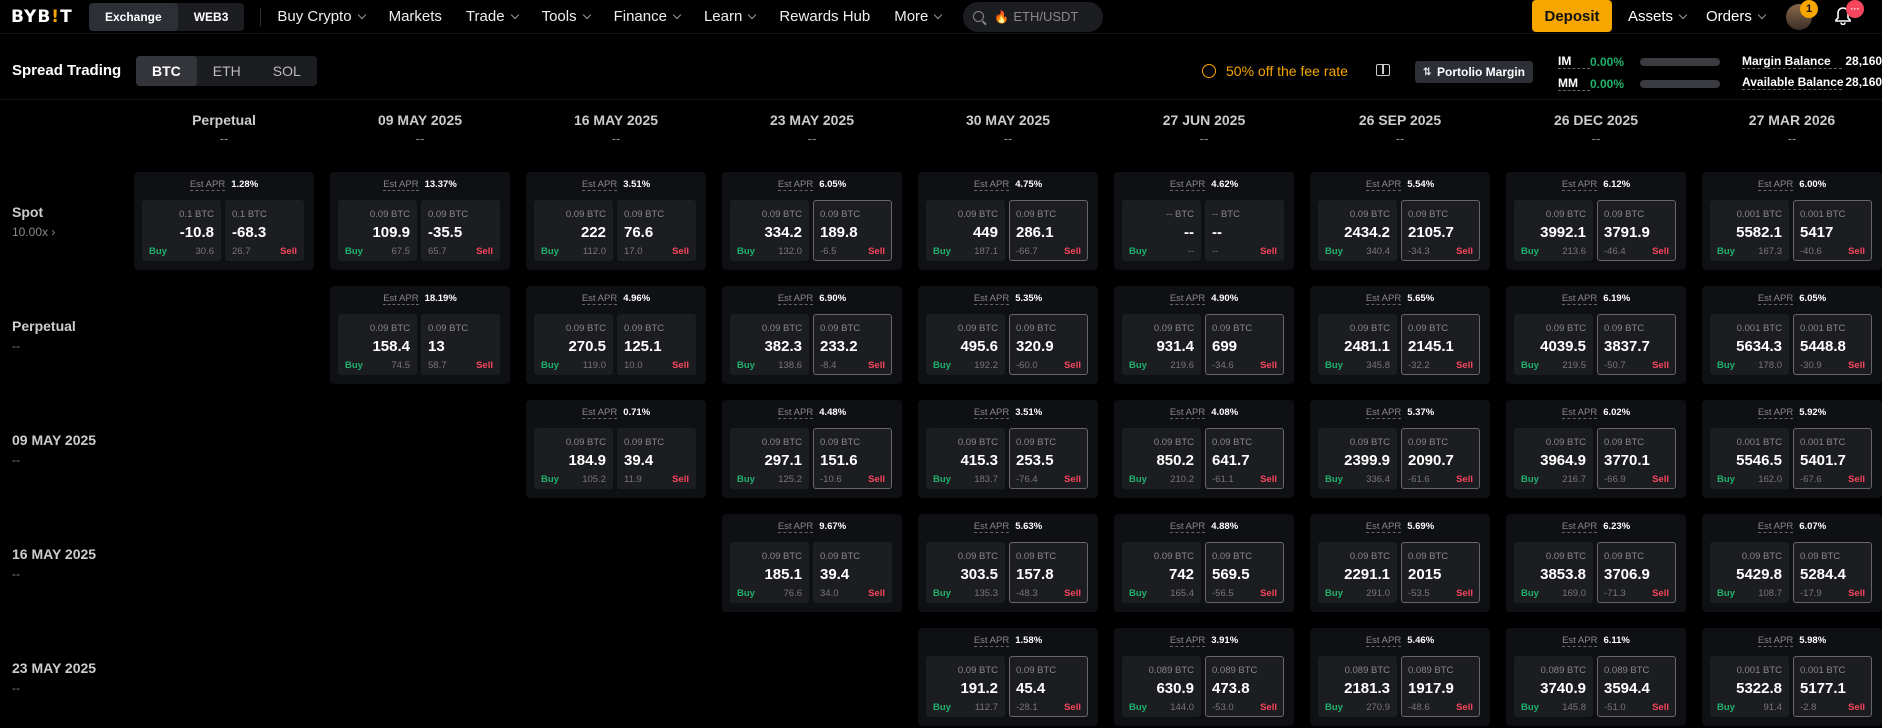 This screenshot has width=1882, height=728. Describe the element at coordinates (1832, 572) in the screenshot. I see `sell-quote: 0.09 BTC 5284.4 -17.9 Sell` at that location.